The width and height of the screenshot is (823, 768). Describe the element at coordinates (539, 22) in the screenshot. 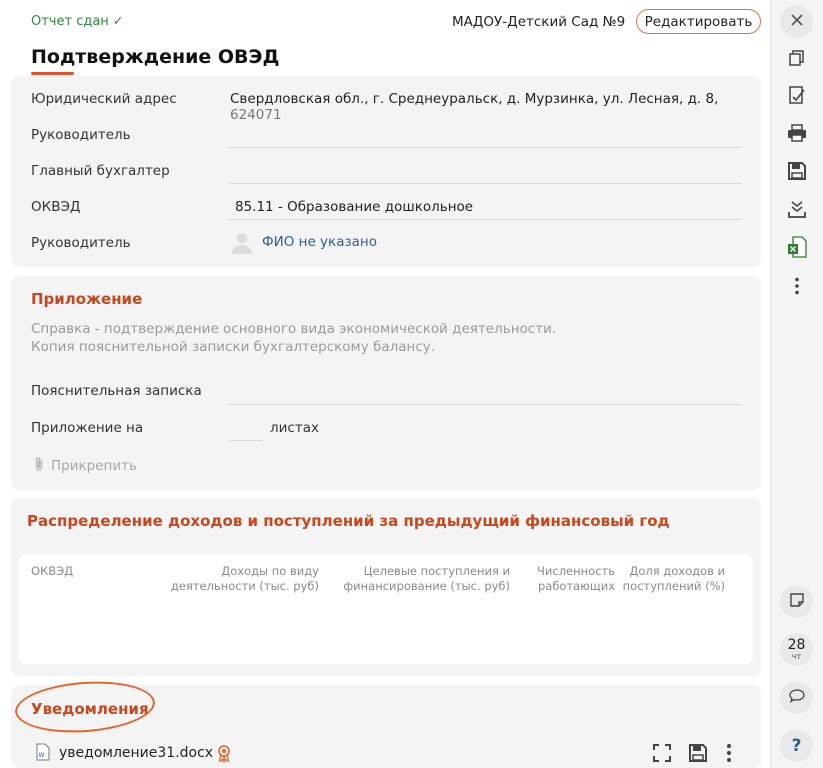

I see `organization-name: МАДОУ-Детский Сад №9` at that location.